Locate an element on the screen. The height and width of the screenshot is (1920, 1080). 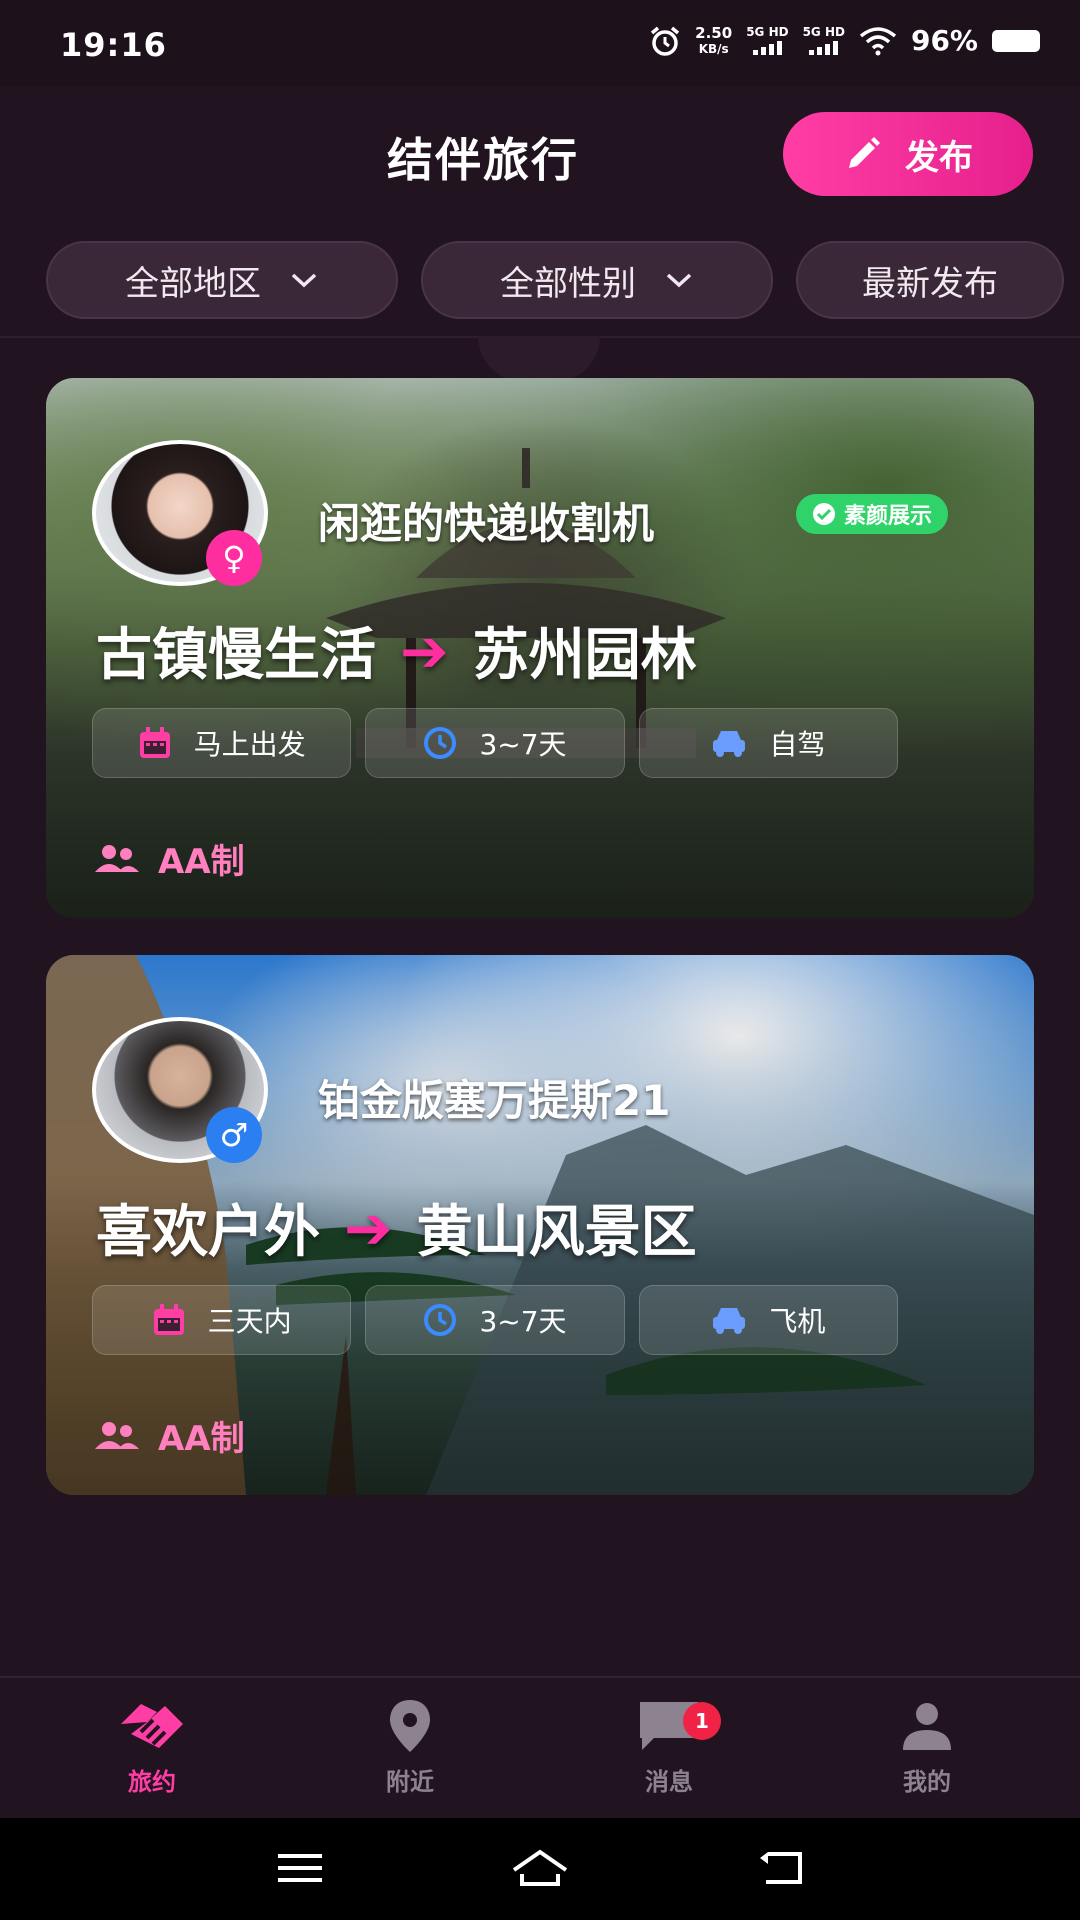
region-filter-label: 全部地区 is located at coordinates (193, 283).